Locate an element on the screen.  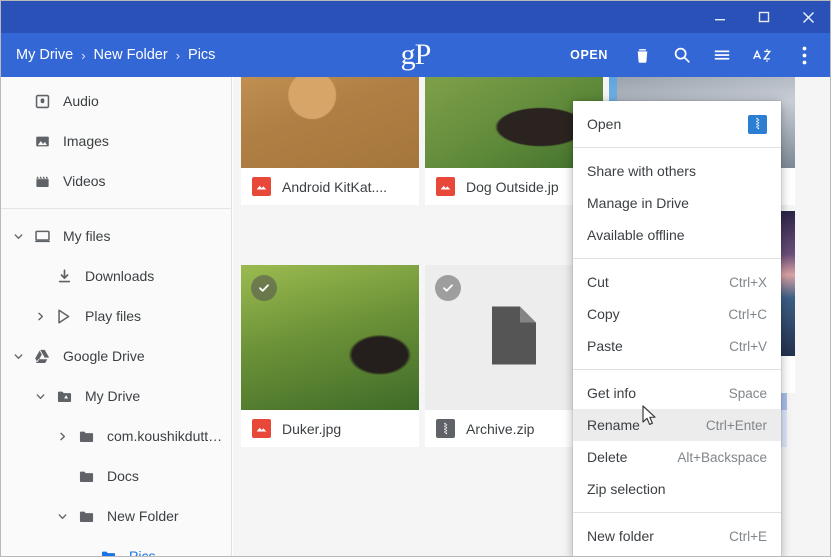
content-scrollbar is located at coordinates (824, 316).